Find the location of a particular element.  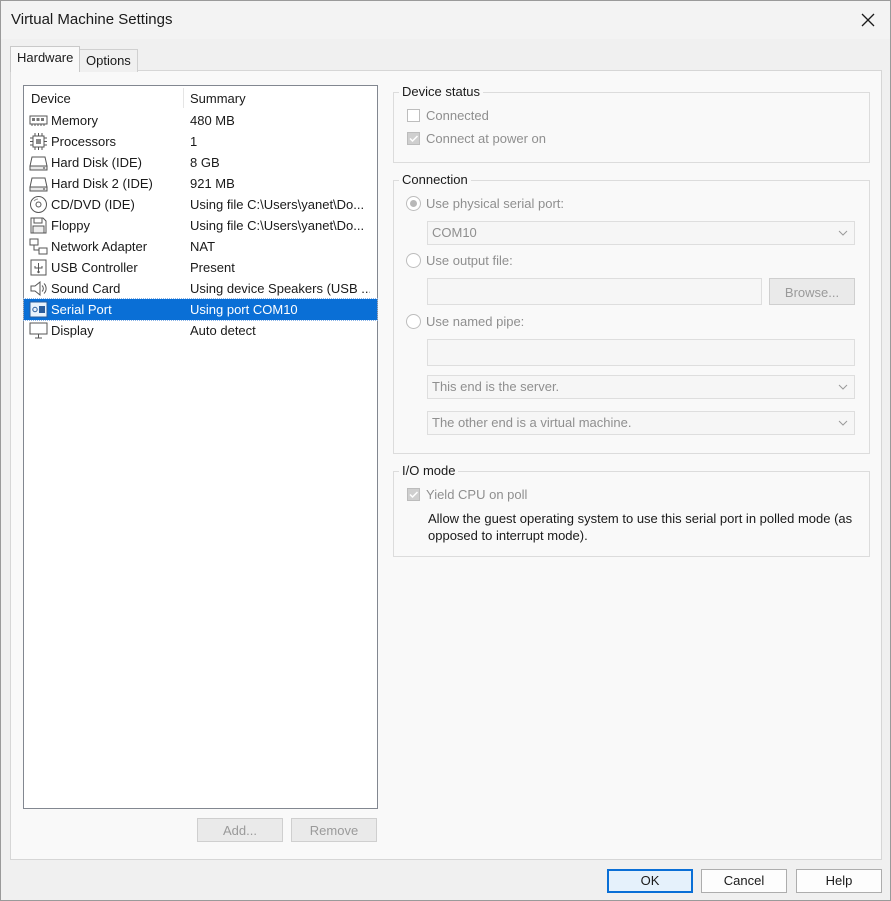

remove-button: Remove is located at coordinates (334, 830).